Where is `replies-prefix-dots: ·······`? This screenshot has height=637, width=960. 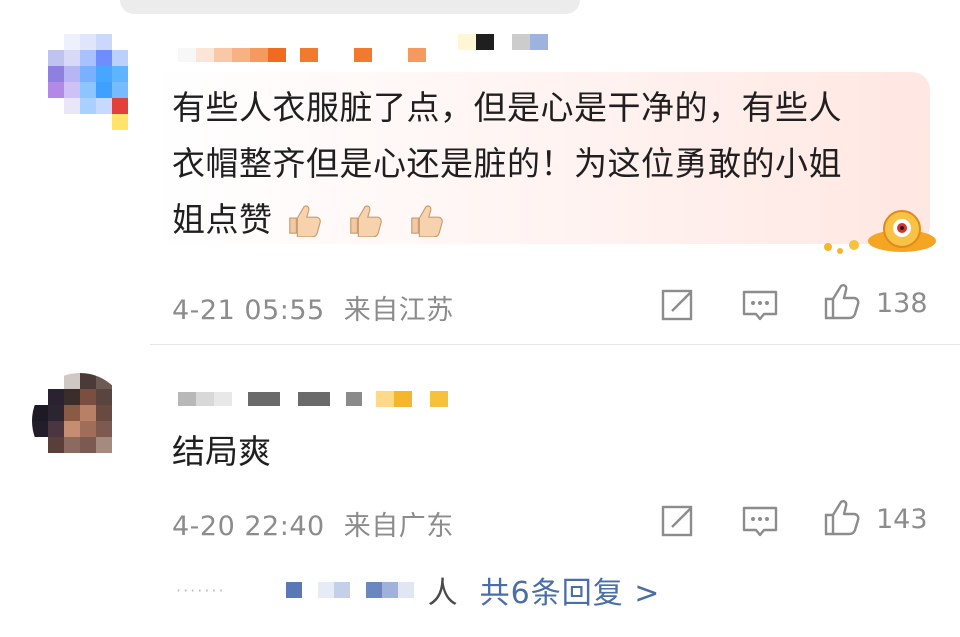
replies-prefix-dots: ······· is located at coordinates (201, 590).